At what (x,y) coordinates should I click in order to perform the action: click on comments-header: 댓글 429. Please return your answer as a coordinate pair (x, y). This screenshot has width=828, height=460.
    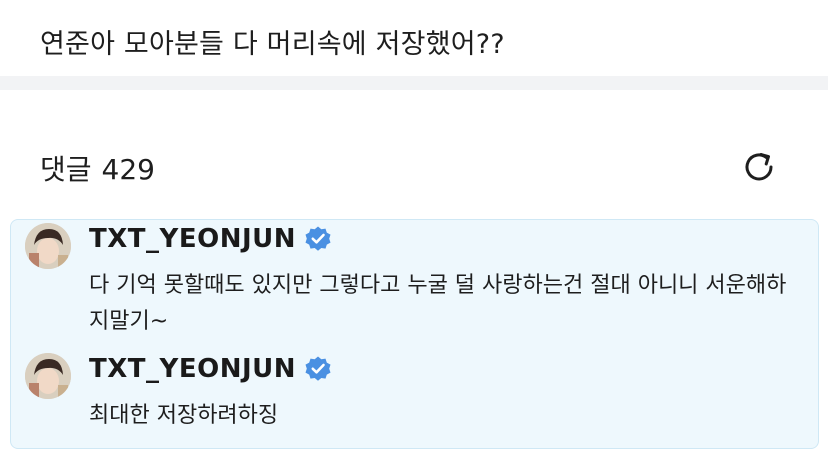
    Looking at the image, I should click on (102, 168).